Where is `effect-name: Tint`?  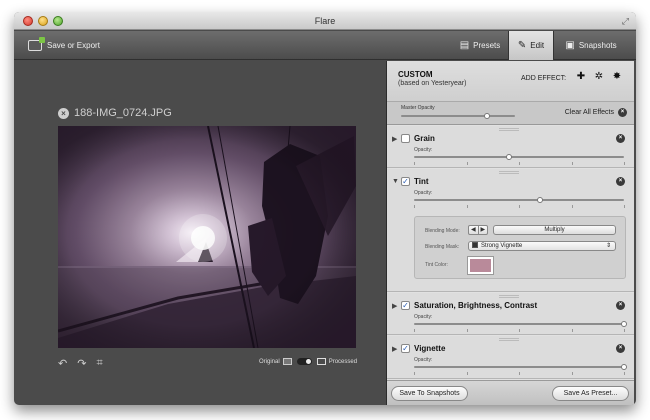 effect-name: Tint is located at coordinates (421, 181).